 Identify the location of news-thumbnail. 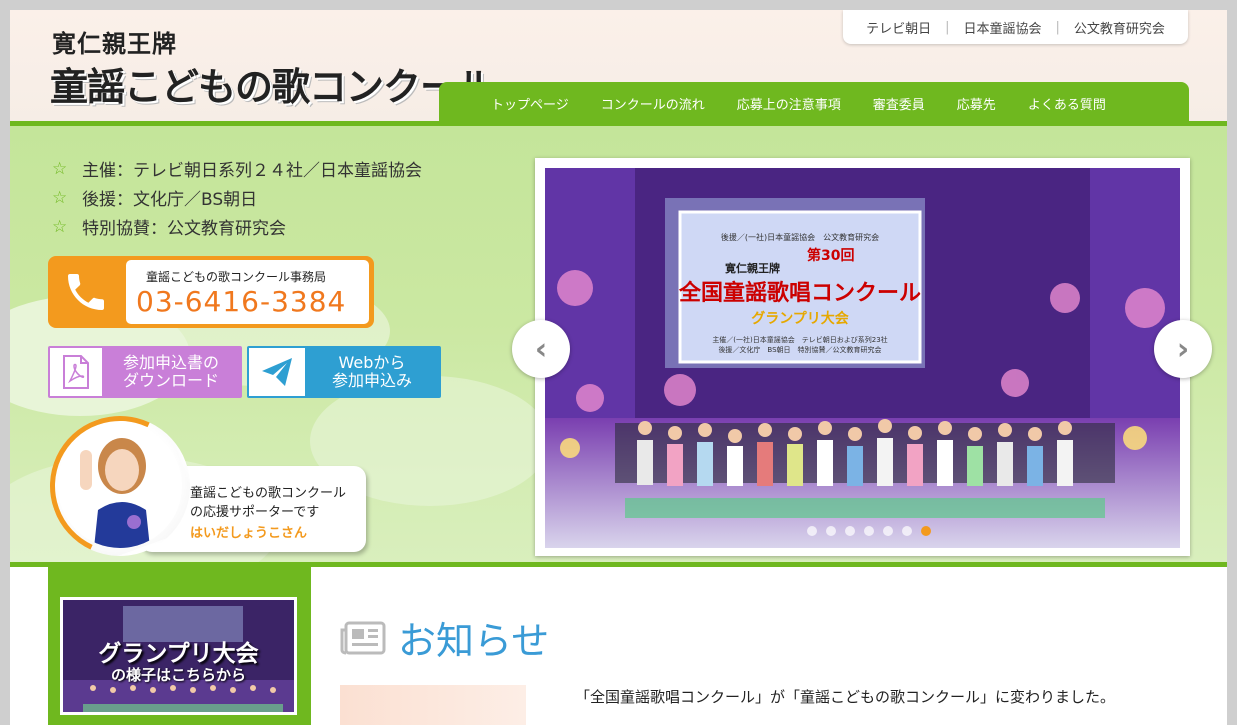
(433, 705).